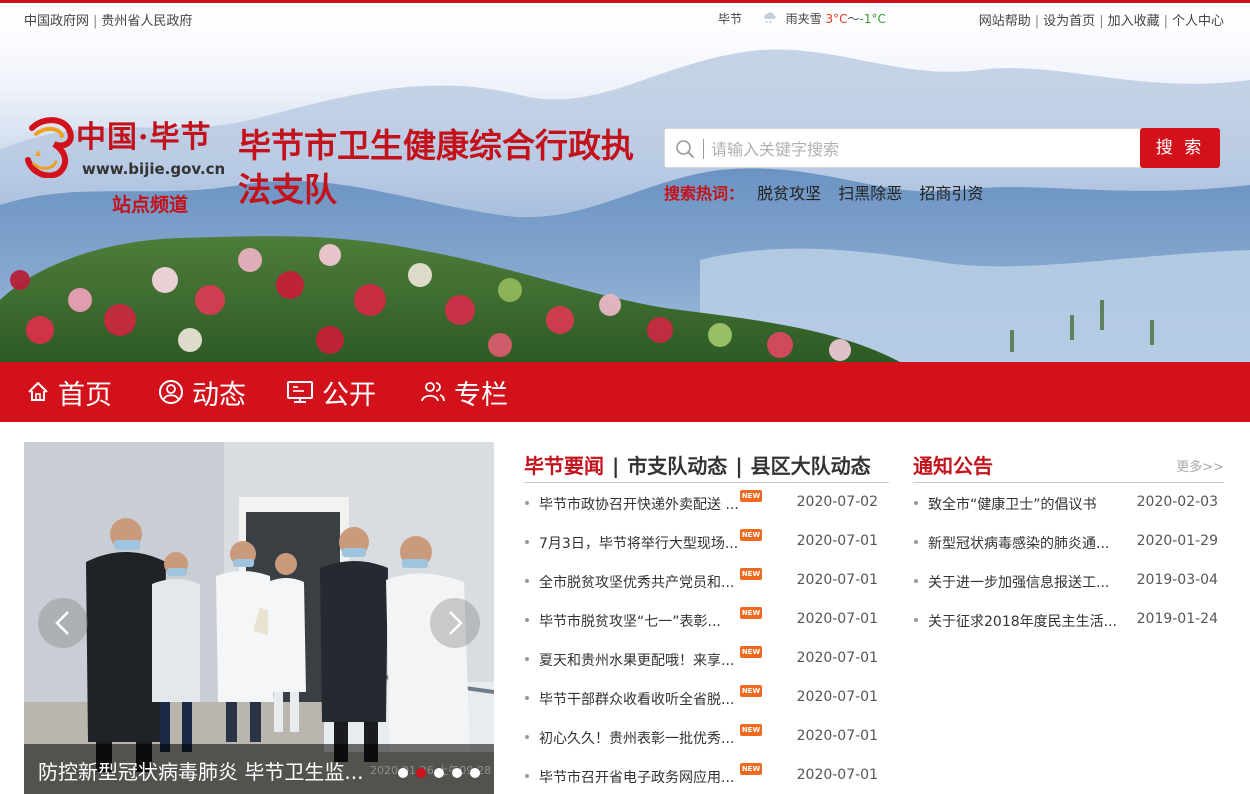 This screenshot has width=1250, height=794. I want to click on list-item: 毕节干部群众收看收听全省脱... NEW 2020-07-01, so click(706, 705).